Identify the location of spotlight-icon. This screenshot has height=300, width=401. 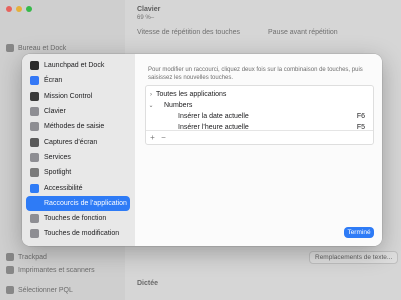
(34, 173).